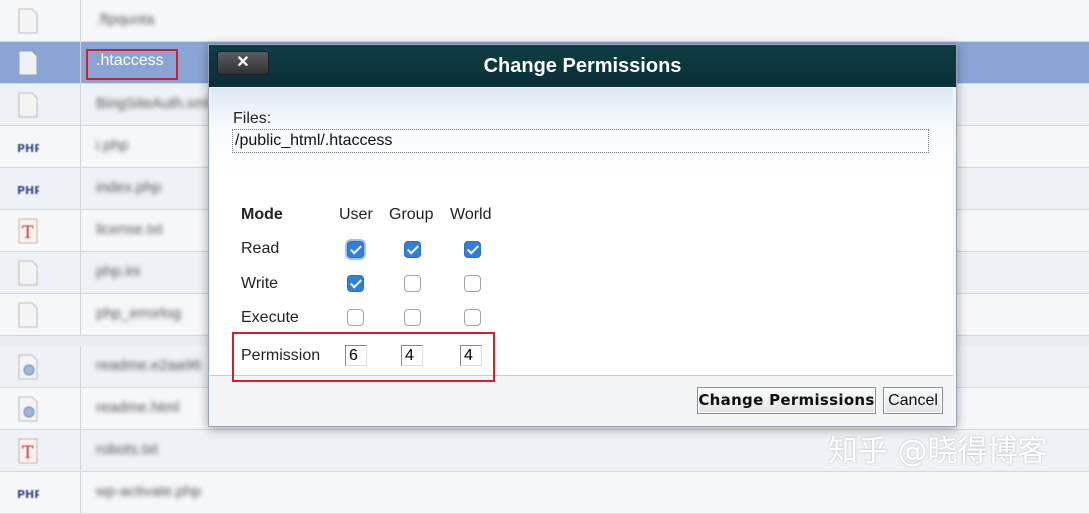 The image size is (1089, 514). I want to click on execute-user-checkbox, so click(355, 317).